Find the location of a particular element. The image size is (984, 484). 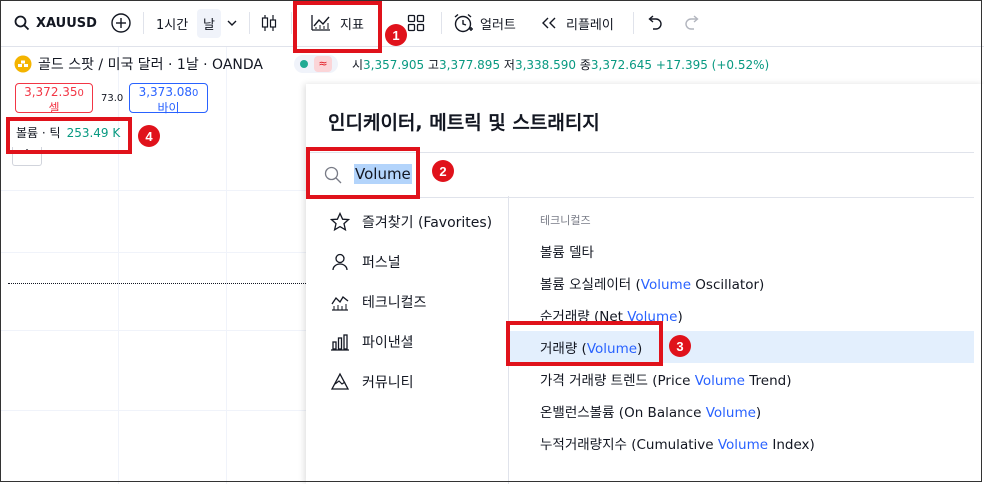

category-label: 파이낸셜 is located at coordinates (388, 343).